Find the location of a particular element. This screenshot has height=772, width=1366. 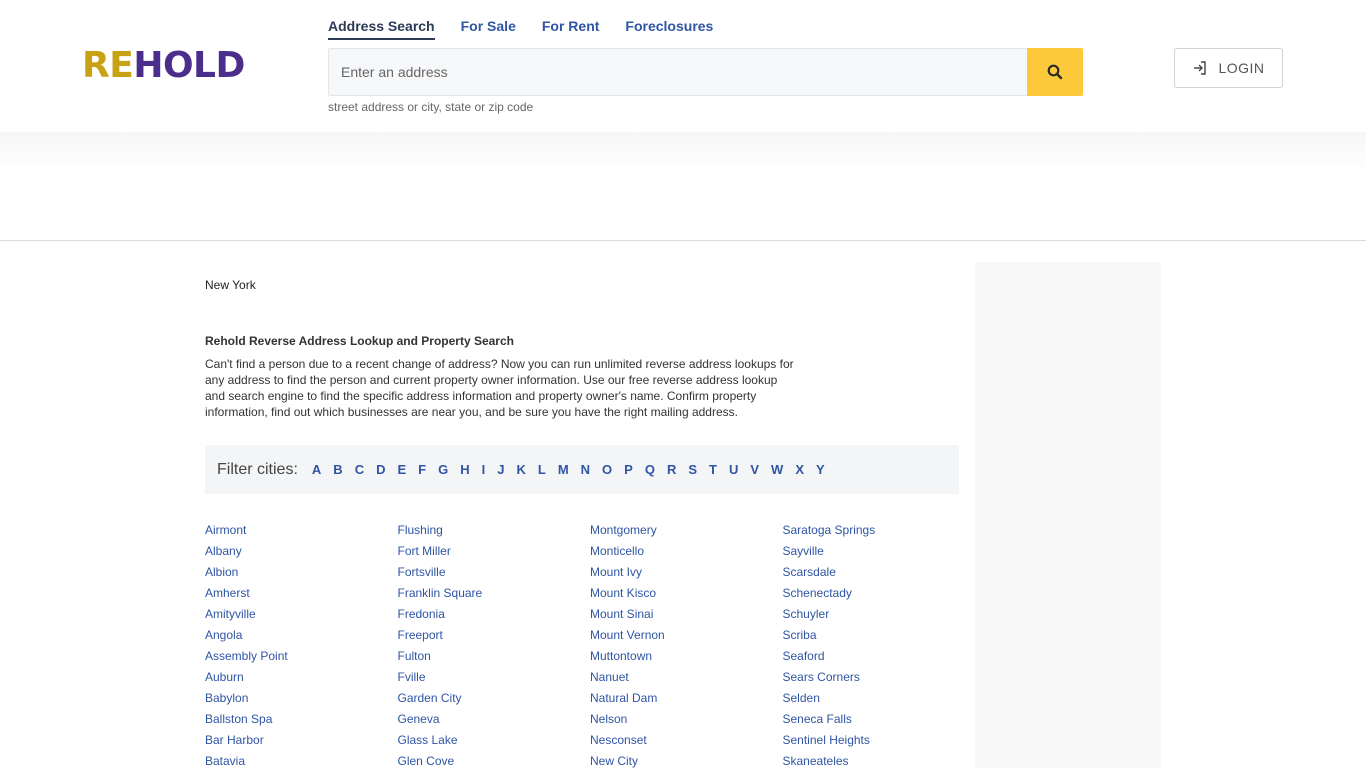

rehold-logo: REHOLD is located at coordinates (163, 66).